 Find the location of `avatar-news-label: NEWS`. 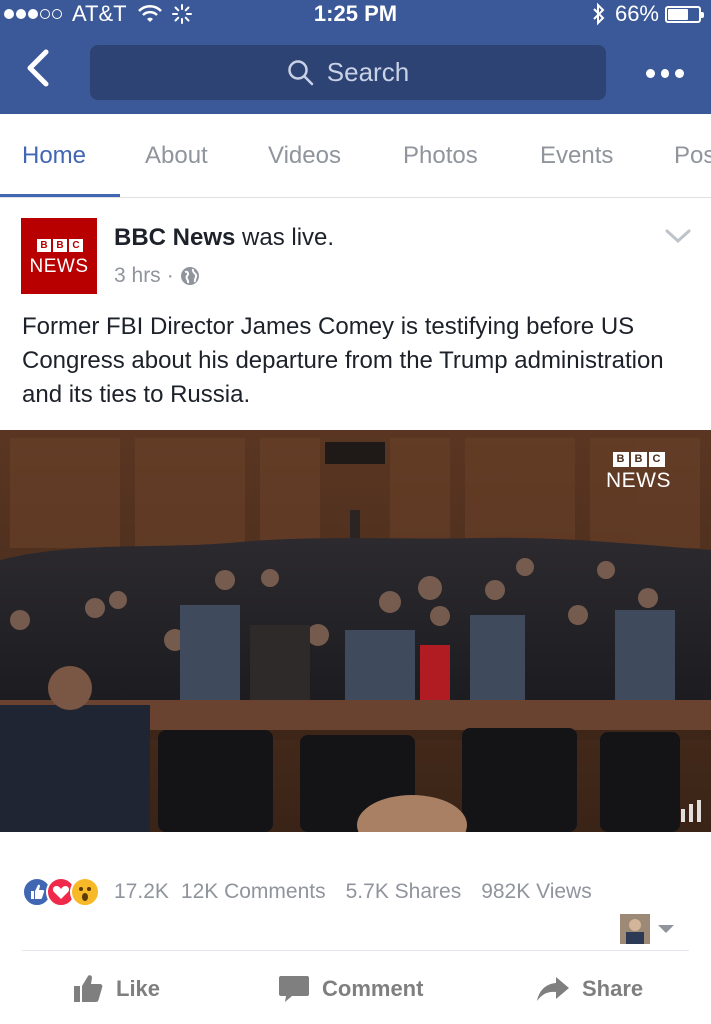

avatar-news-label: NEWS is located at coordinates (59, 266).